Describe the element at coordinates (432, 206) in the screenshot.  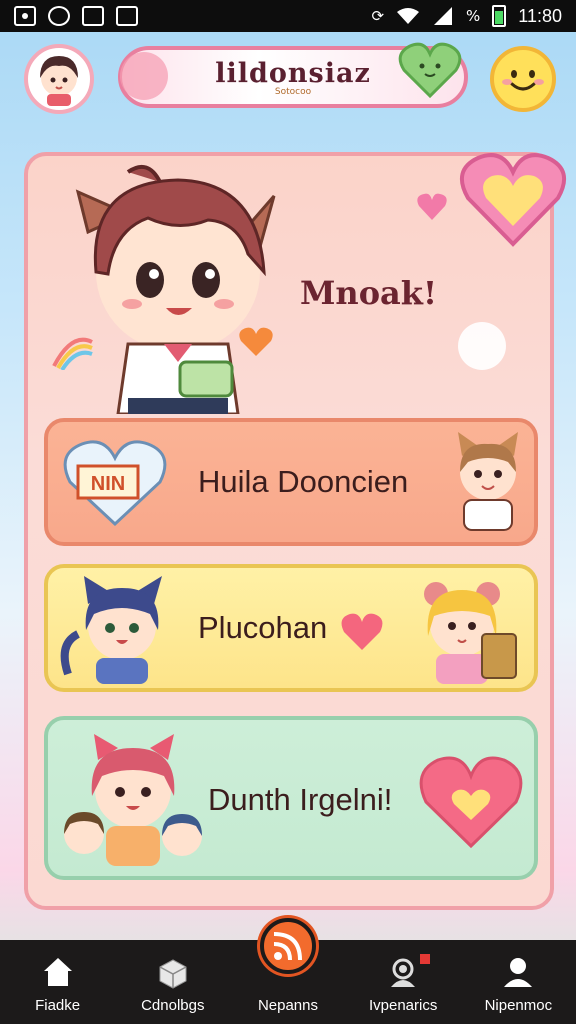
I see `tiny-pink-heart-icon` at that location.